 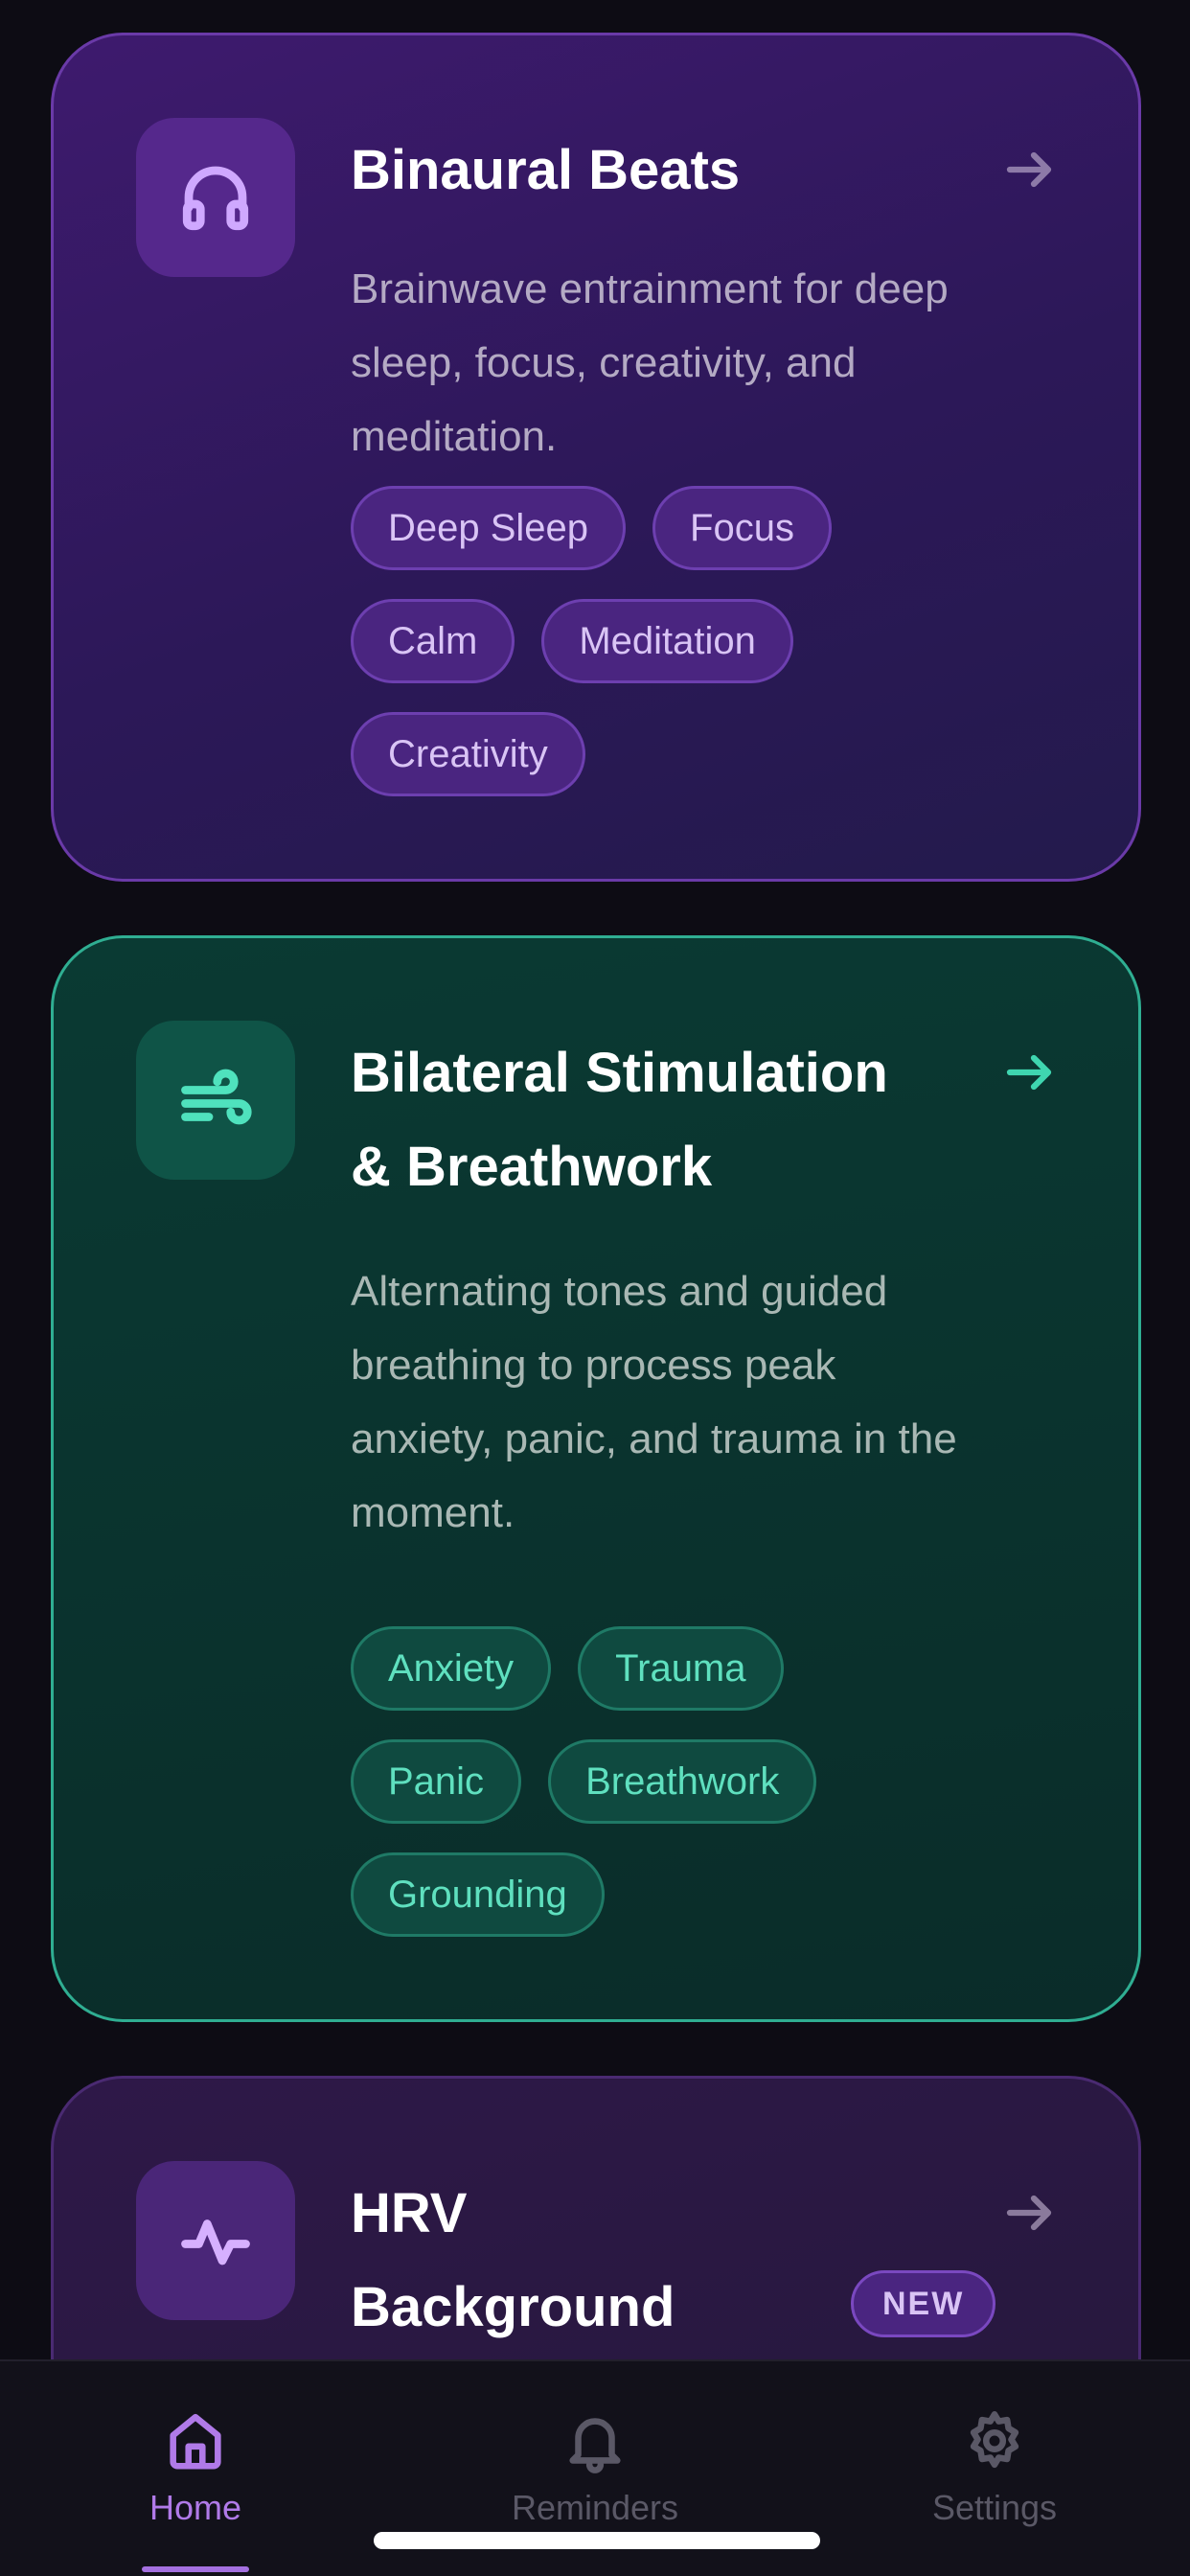 I want to click on new-badge: NEW, so click(x=924, y=2303).